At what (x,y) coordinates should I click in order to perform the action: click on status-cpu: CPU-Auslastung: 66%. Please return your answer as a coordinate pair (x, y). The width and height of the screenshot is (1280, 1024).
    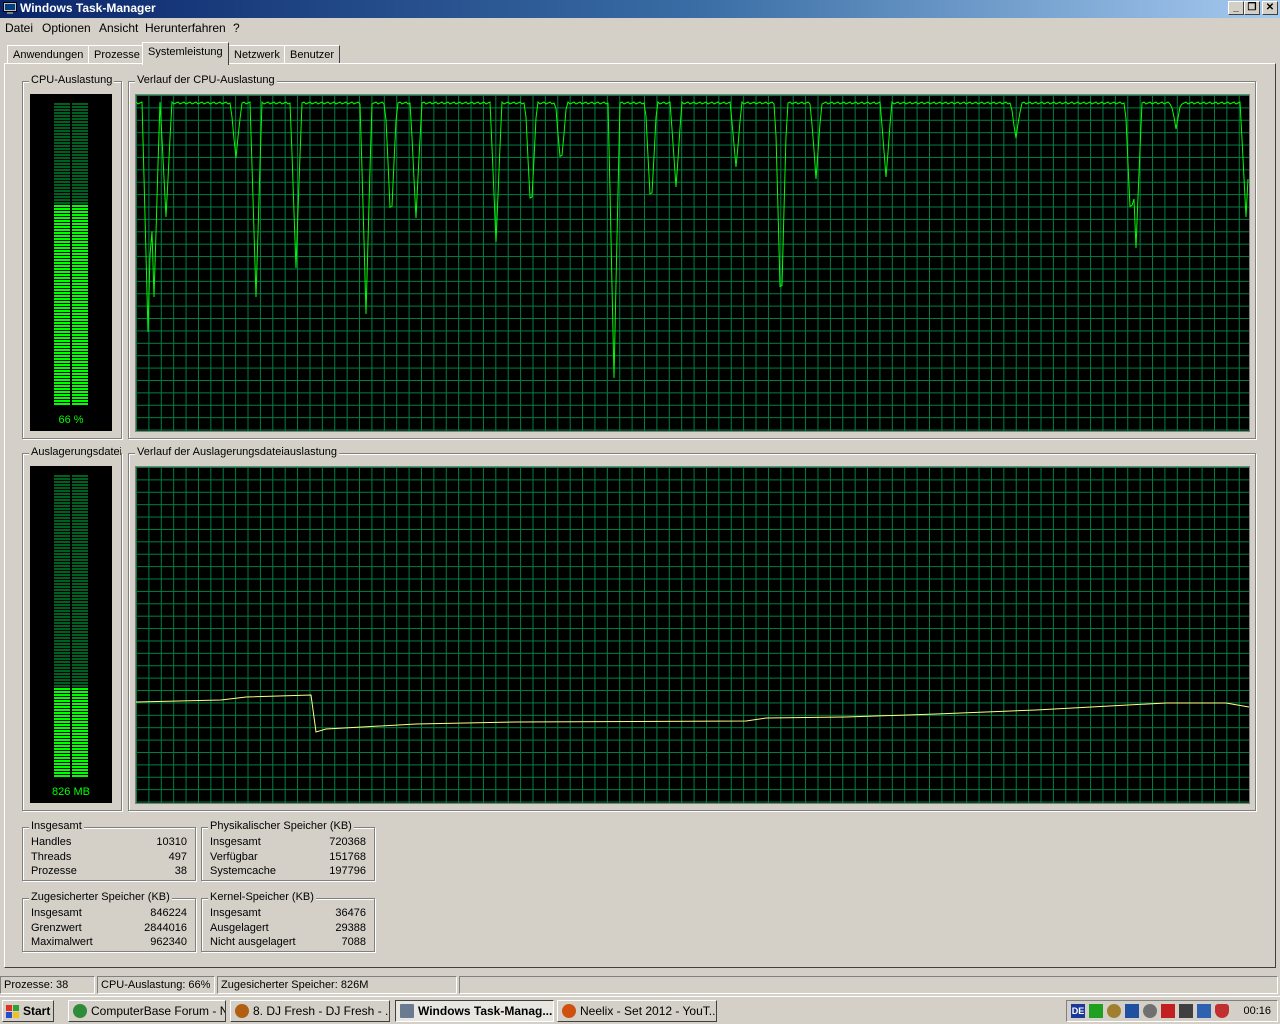
    Looking at the image, I should click on (156, 985).